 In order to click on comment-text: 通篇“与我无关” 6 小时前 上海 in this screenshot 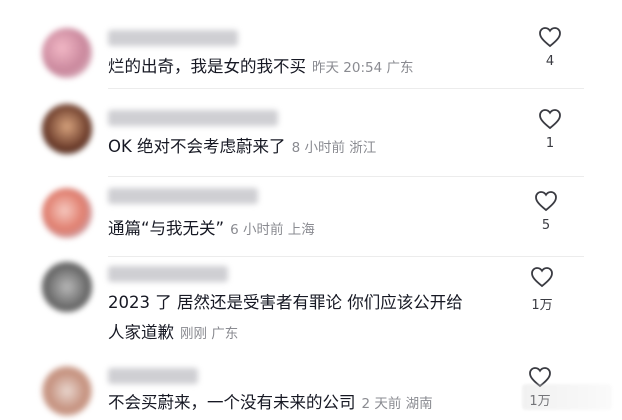, I will do `click(310, 229)`.